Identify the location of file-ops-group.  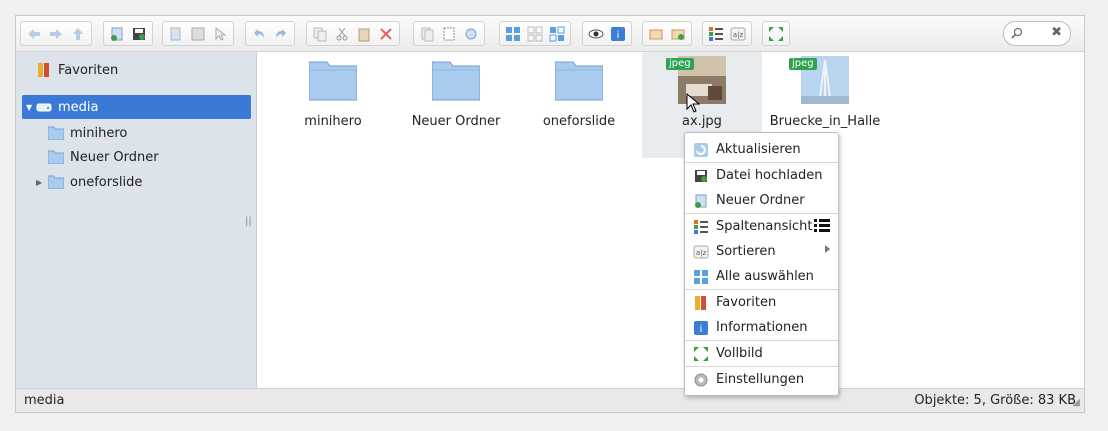
(449, 33).